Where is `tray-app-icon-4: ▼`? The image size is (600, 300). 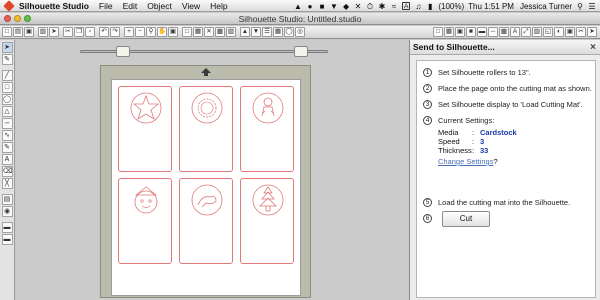 tray-app-icon-4: ▼ is located at coordinates (334, 6).